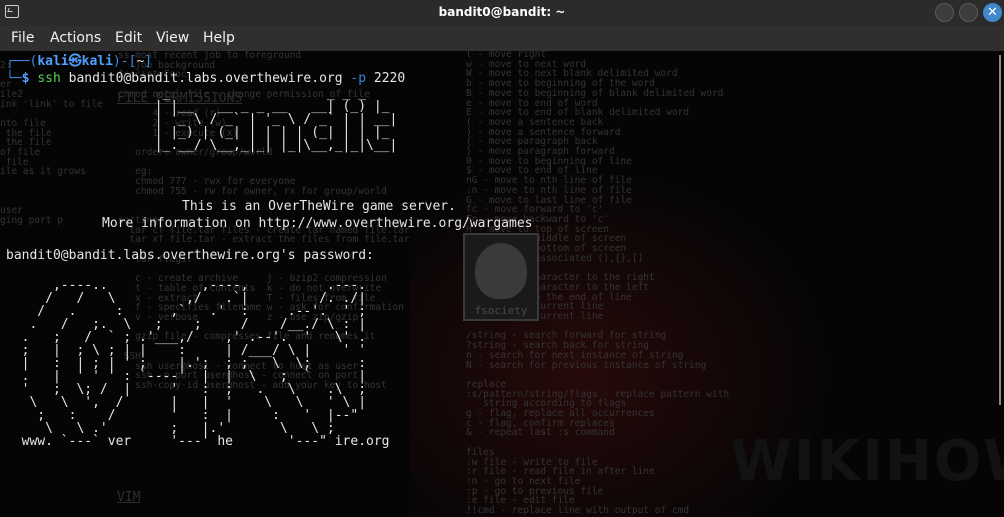  Describe the element at coordinates (75, 38) in the screenshot. I see `menu-actions: Actions` at that location.